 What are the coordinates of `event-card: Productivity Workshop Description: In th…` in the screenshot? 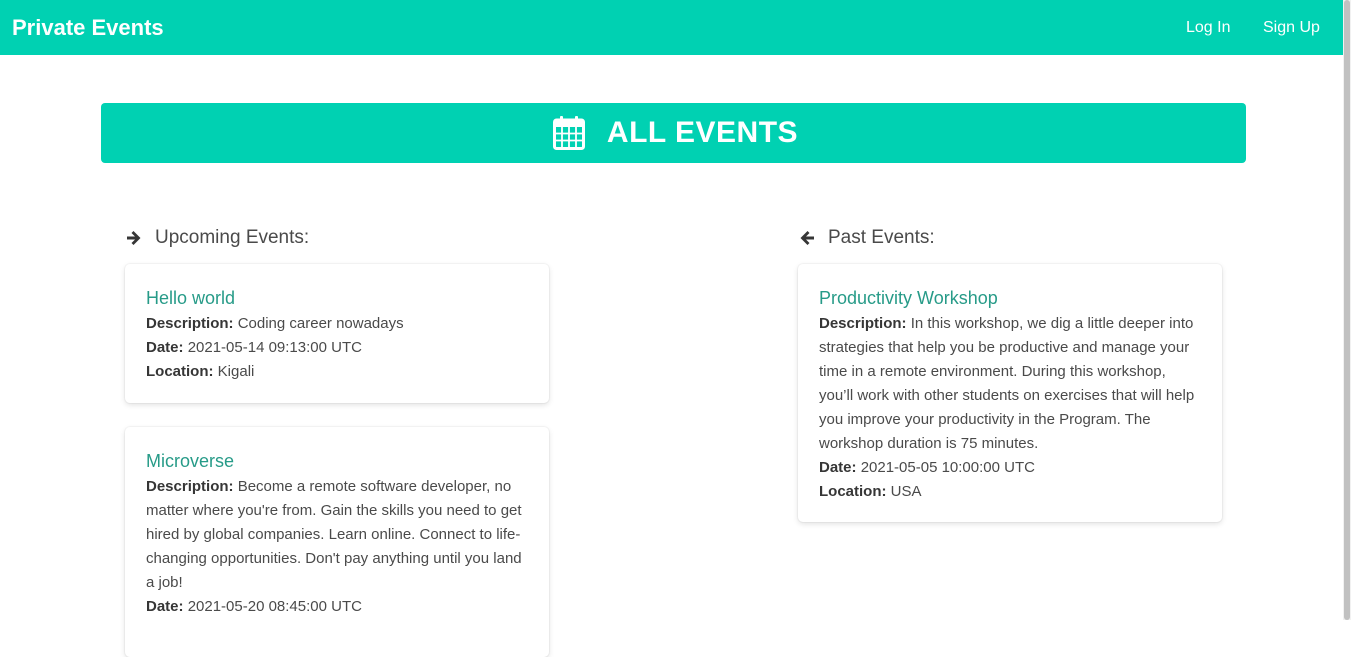 It's located at (1010, 393).